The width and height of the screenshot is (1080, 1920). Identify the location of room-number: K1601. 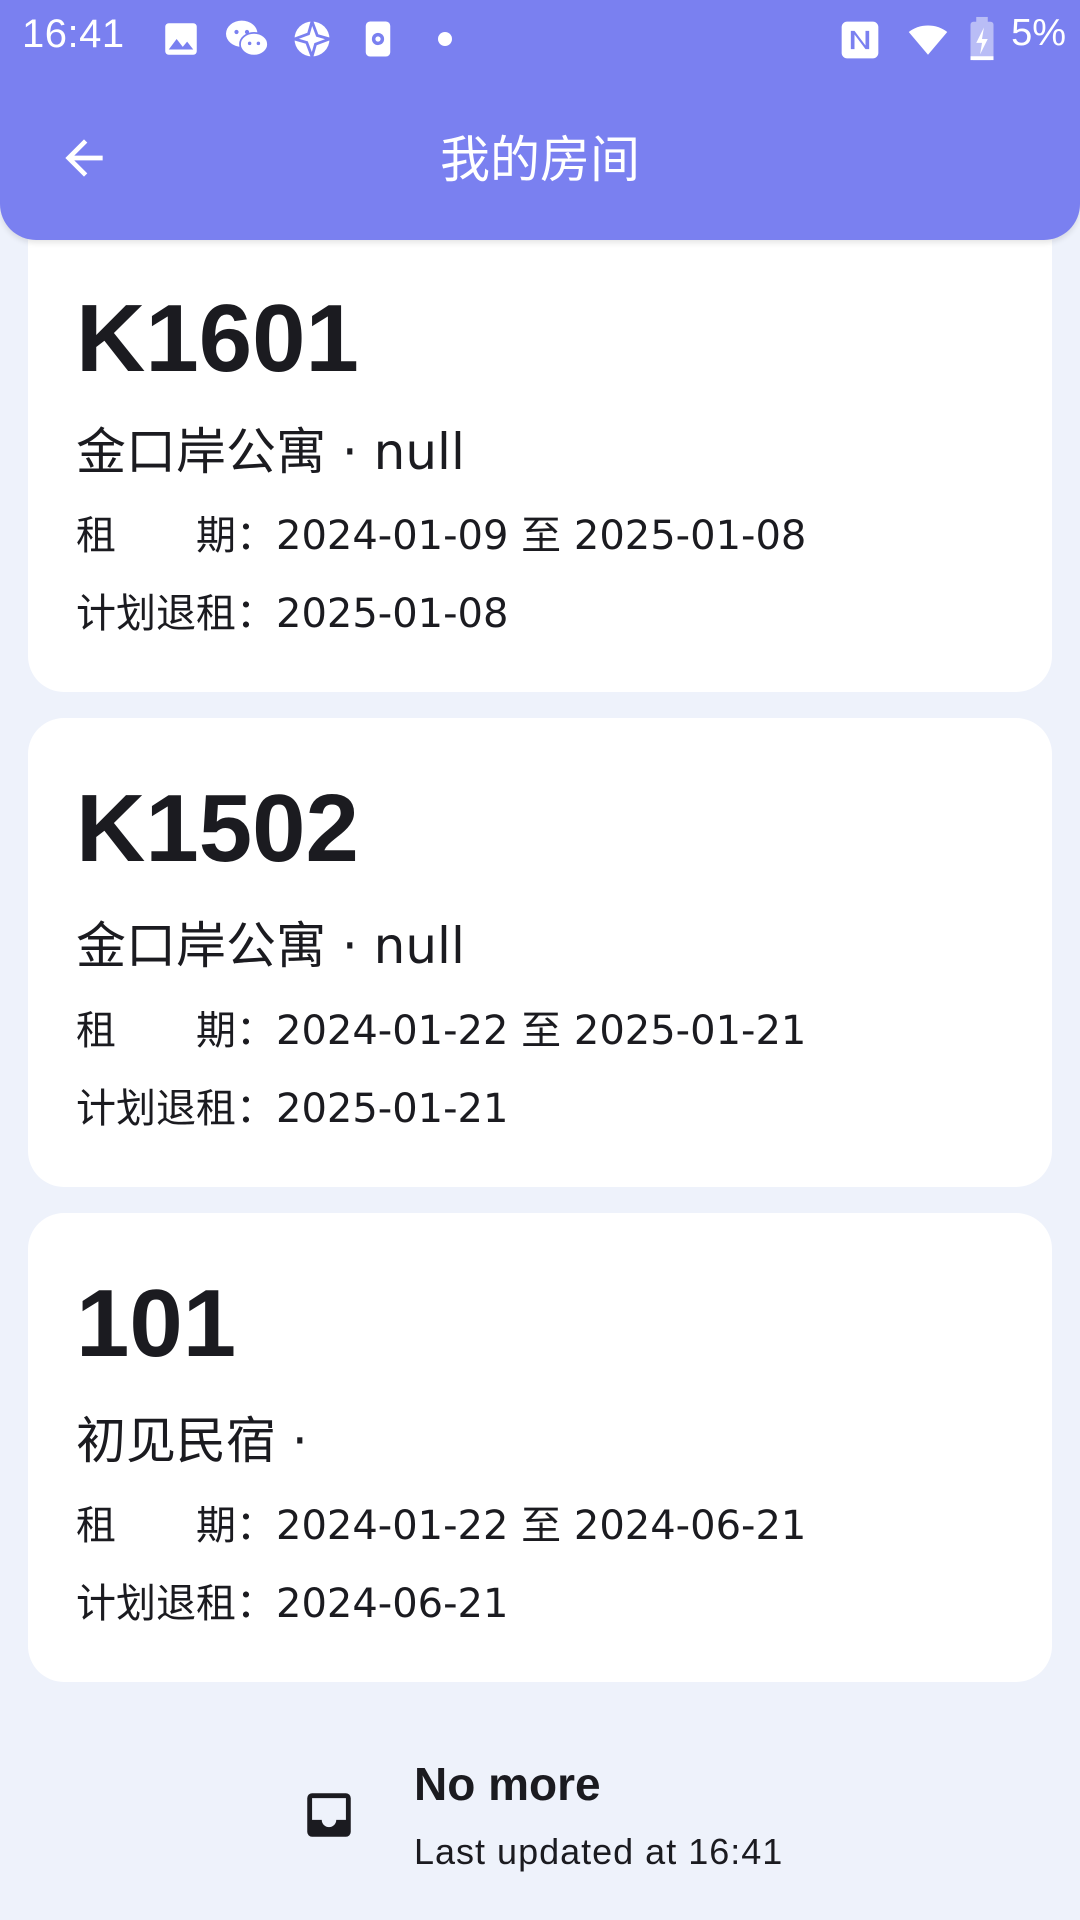
(217, 338).